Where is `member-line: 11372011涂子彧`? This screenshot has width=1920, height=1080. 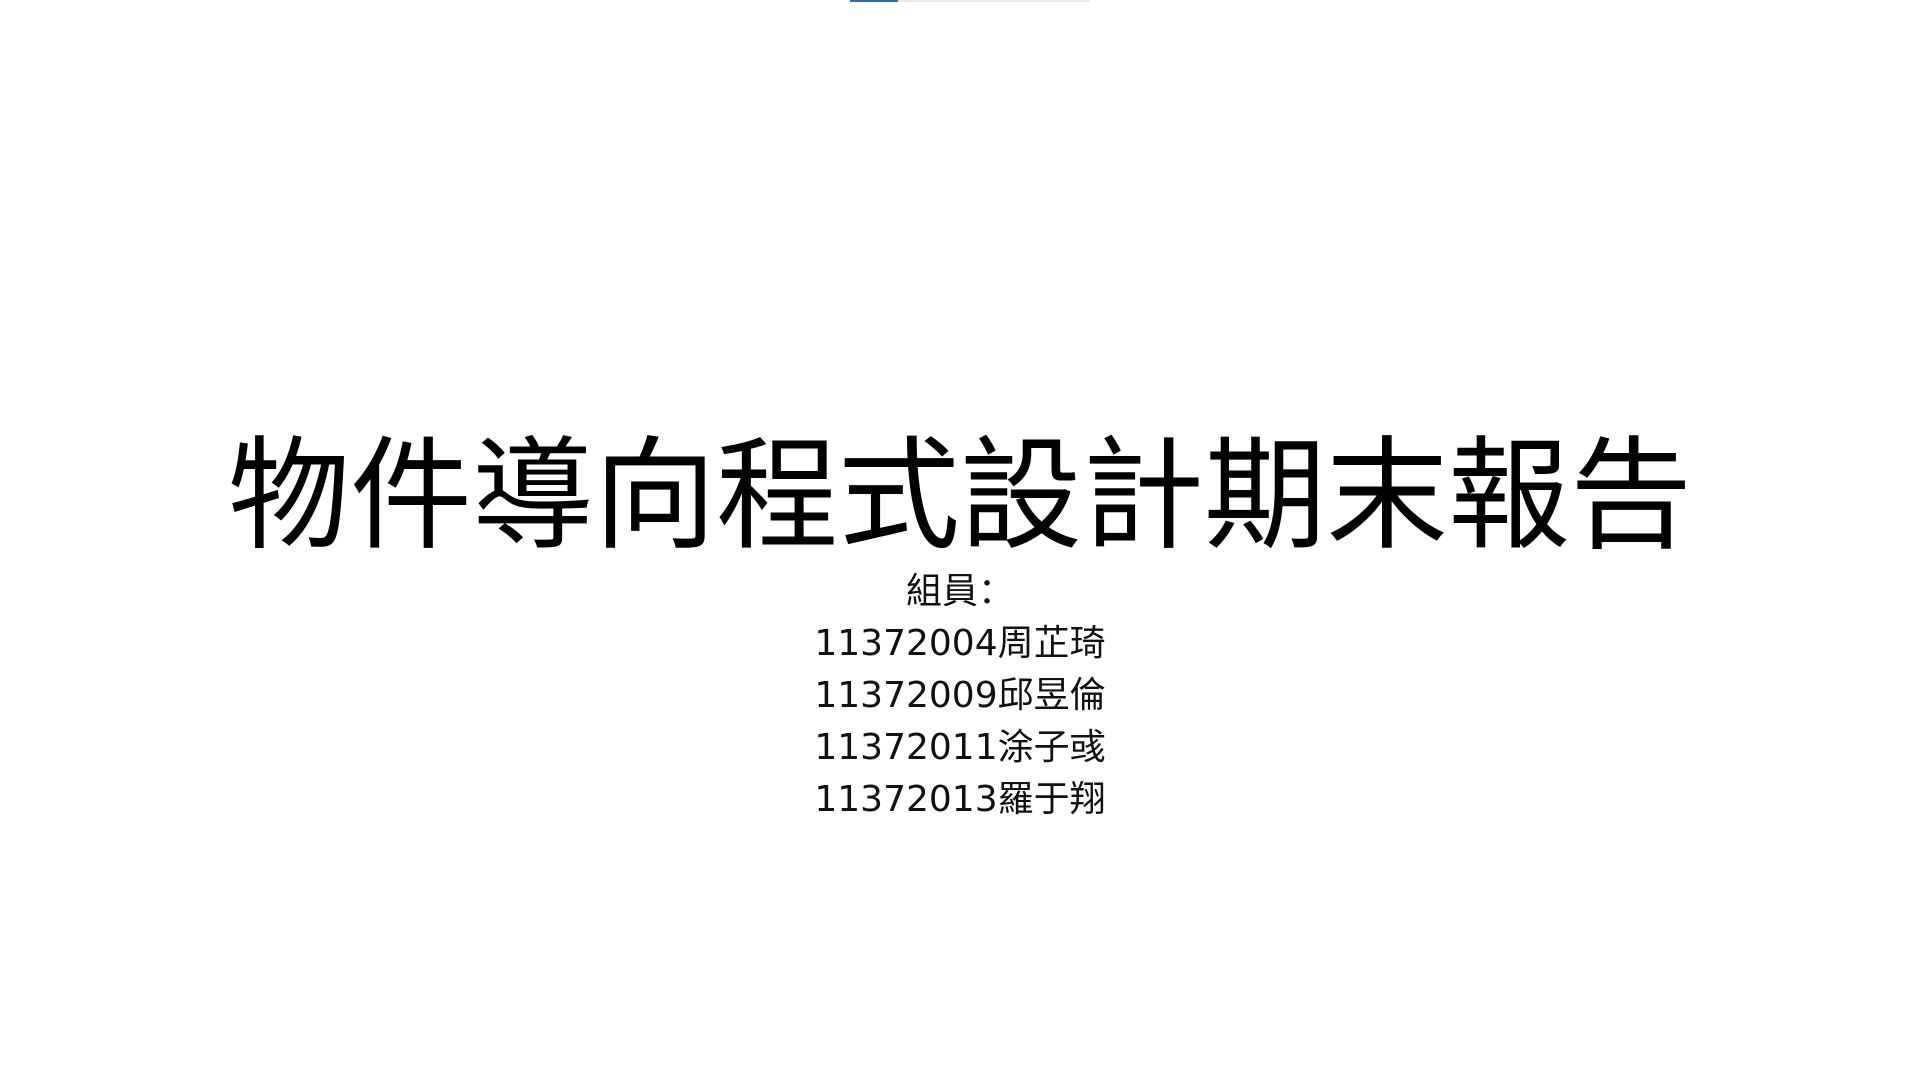 member-line: 11372011涂子彧 is located at coordinates (960, 747).